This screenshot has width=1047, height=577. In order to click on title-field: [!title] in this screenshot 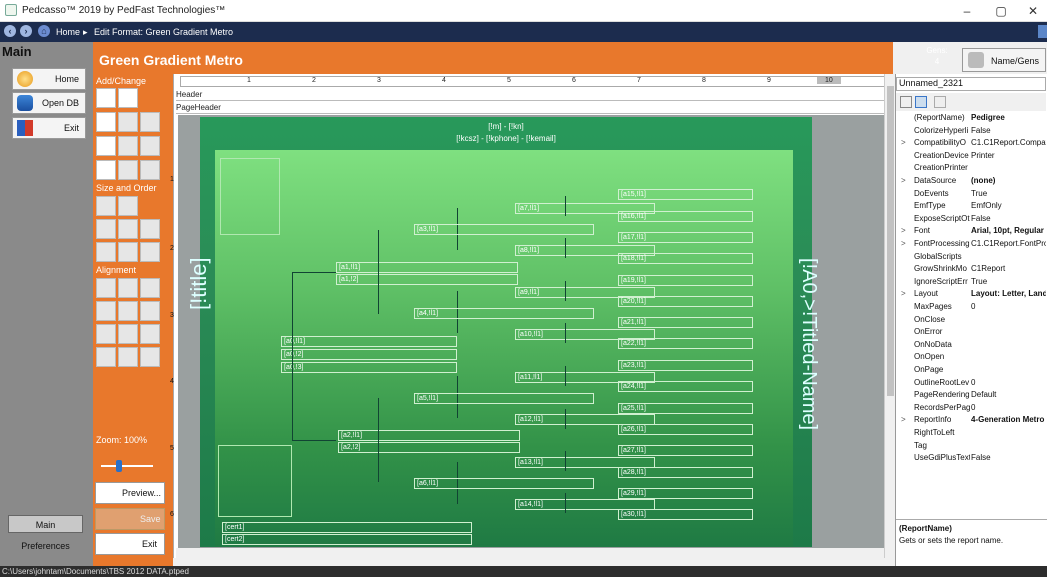, I will do `click(199, 283)`.